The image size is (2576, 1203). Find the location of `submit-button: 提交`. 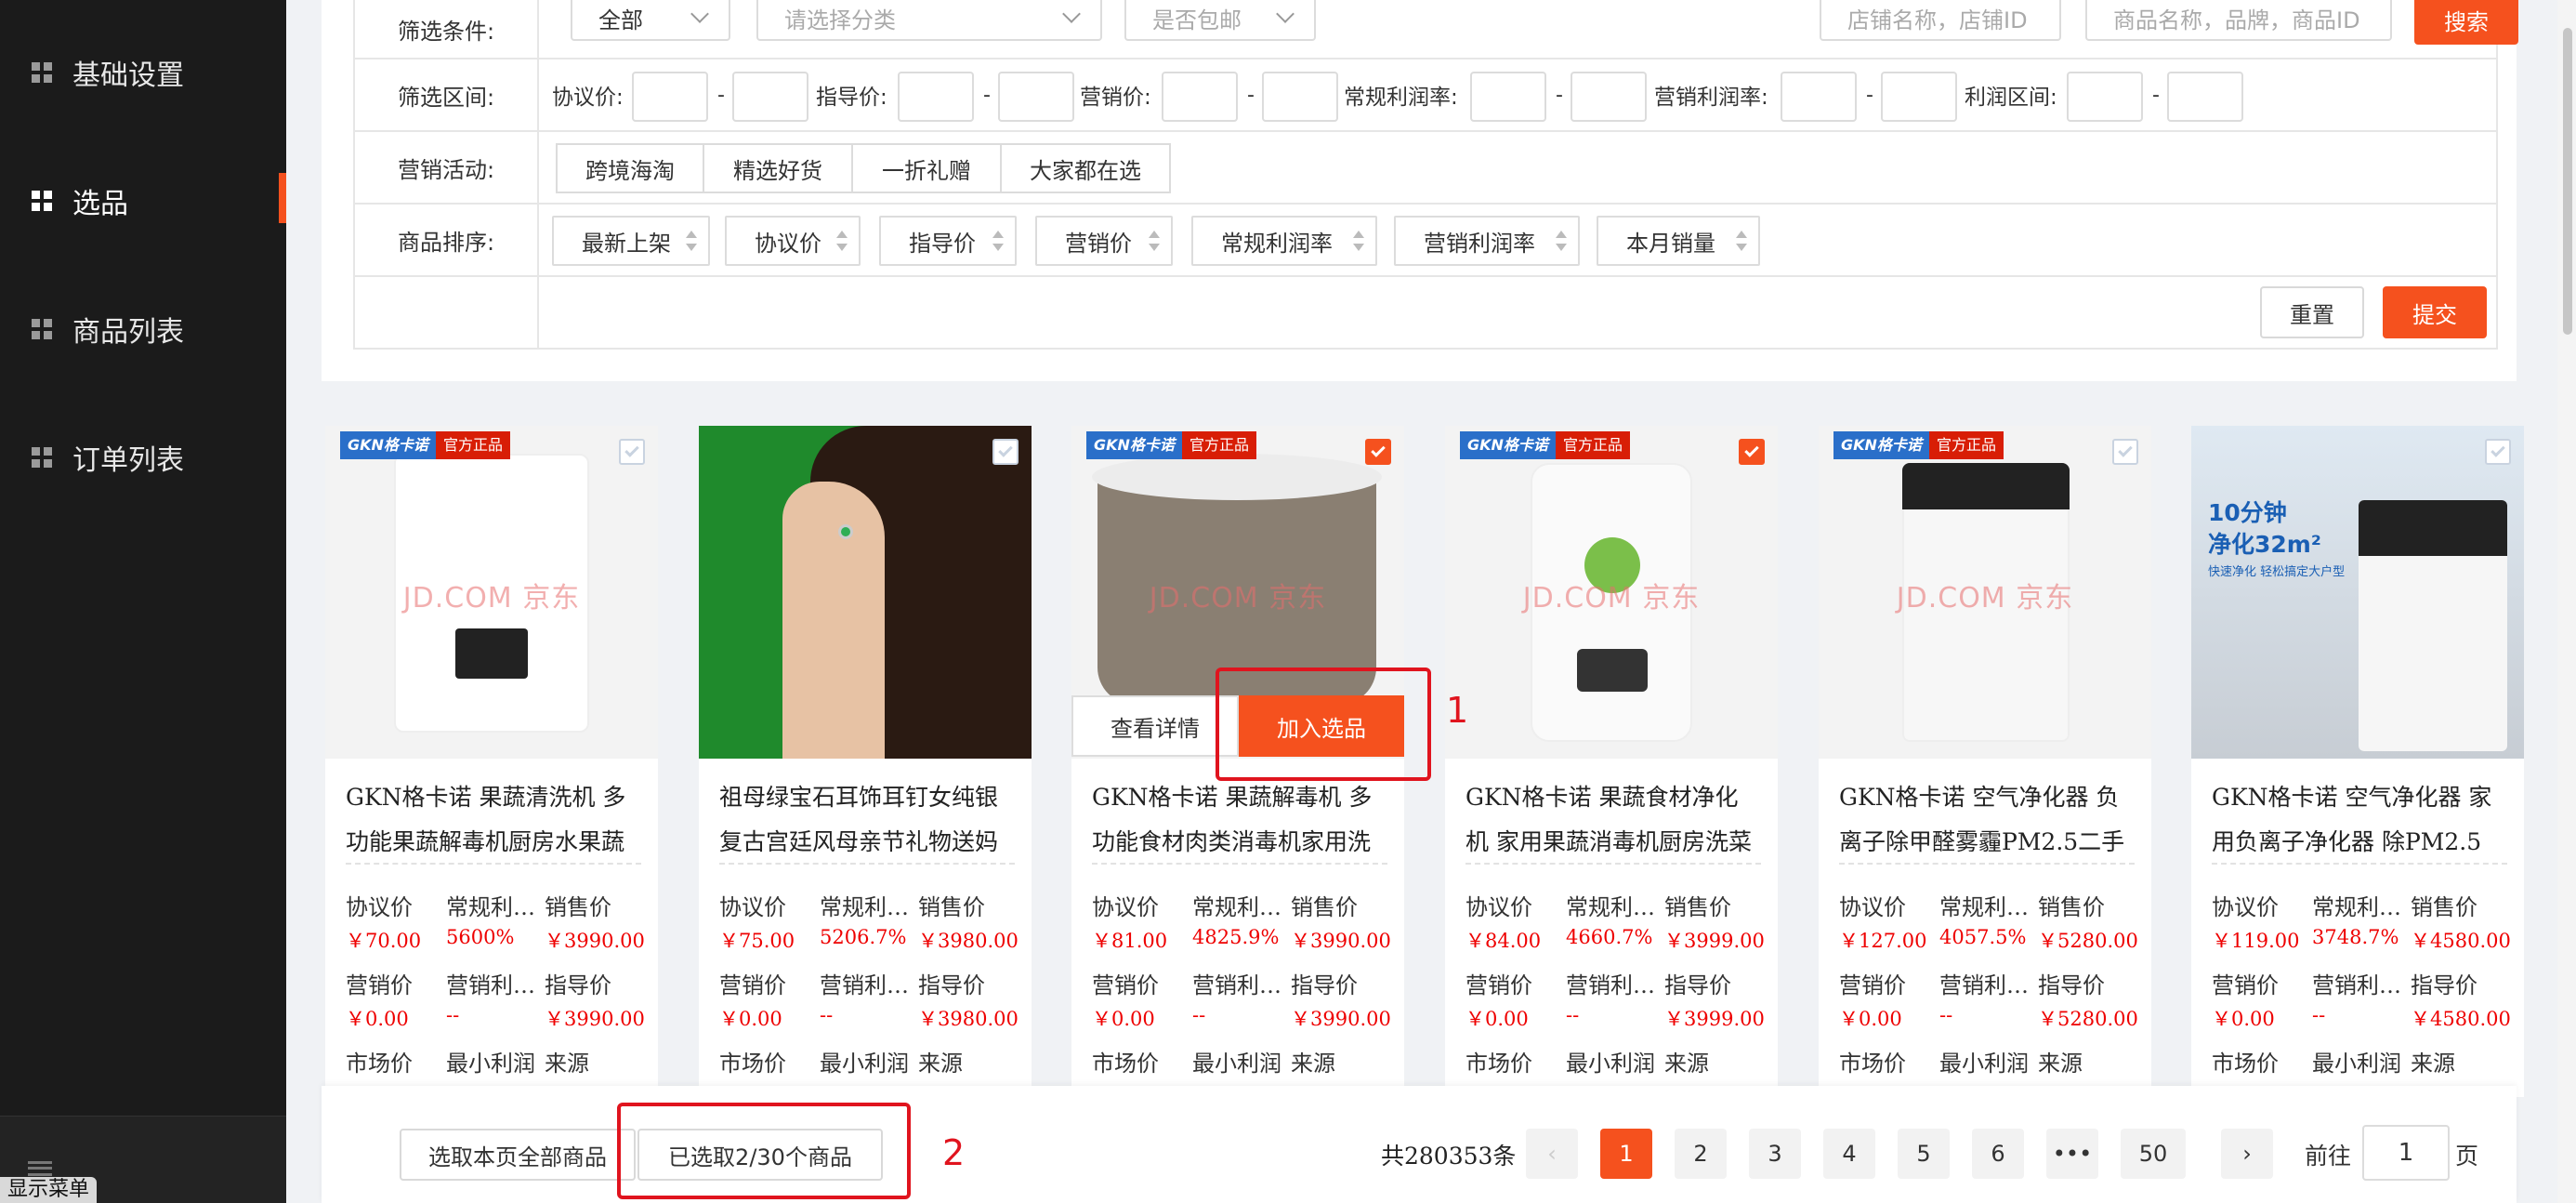

submit-button: 提交 is located at coordinates (2435, 312).